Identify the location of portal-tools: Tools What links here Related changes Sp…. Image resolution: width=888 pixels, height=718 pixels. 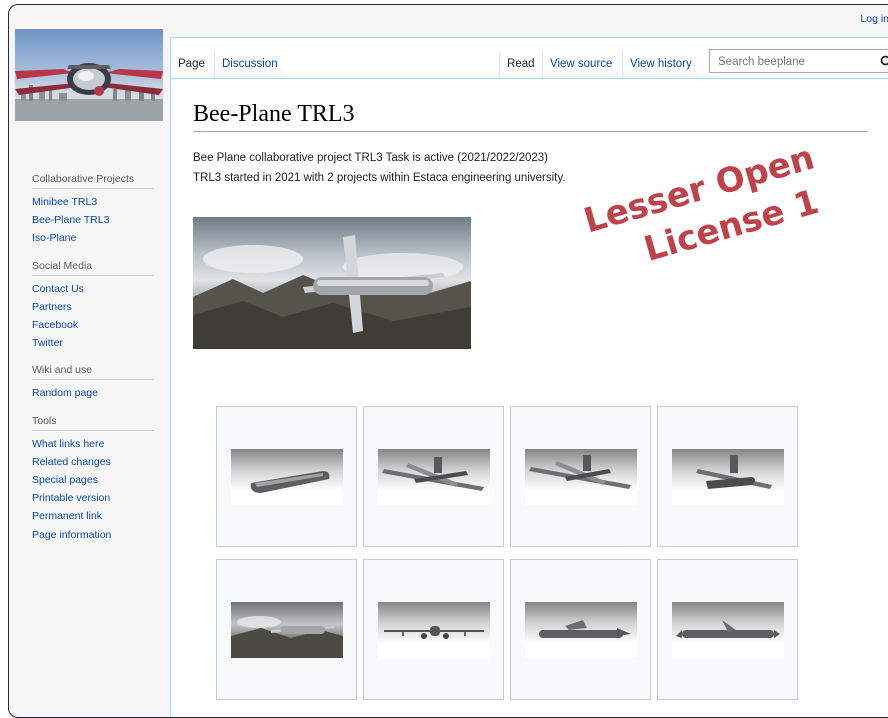
(93, 479).